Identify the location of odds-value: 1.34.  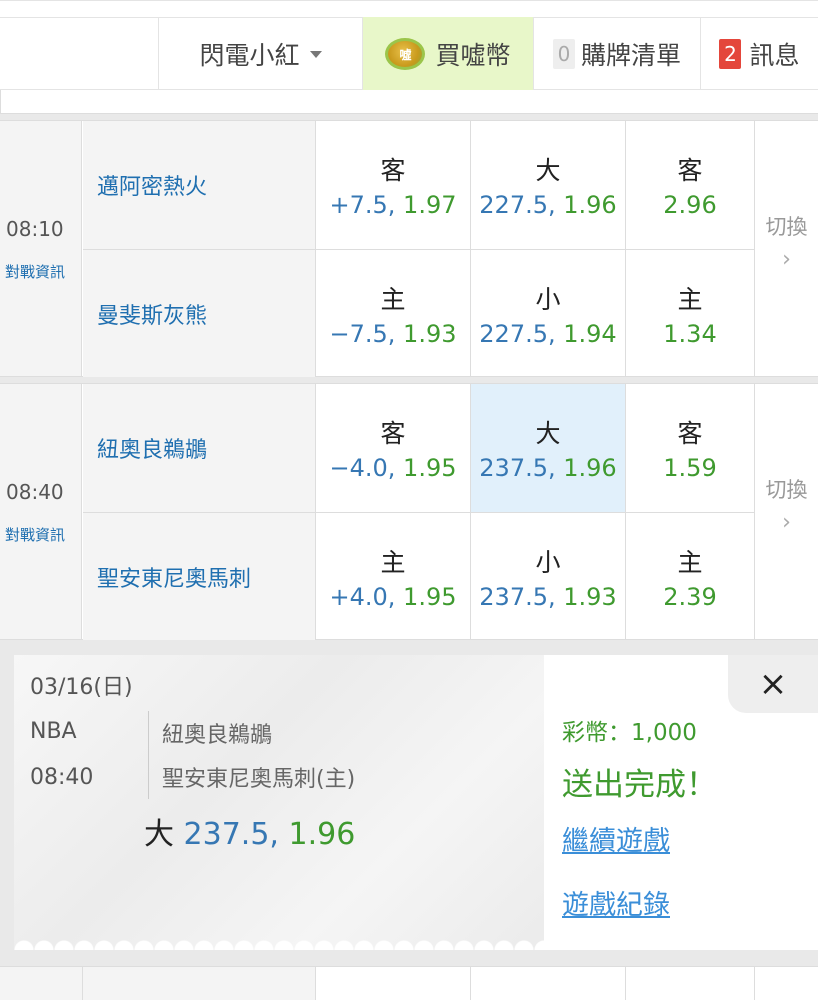
(690, 334).